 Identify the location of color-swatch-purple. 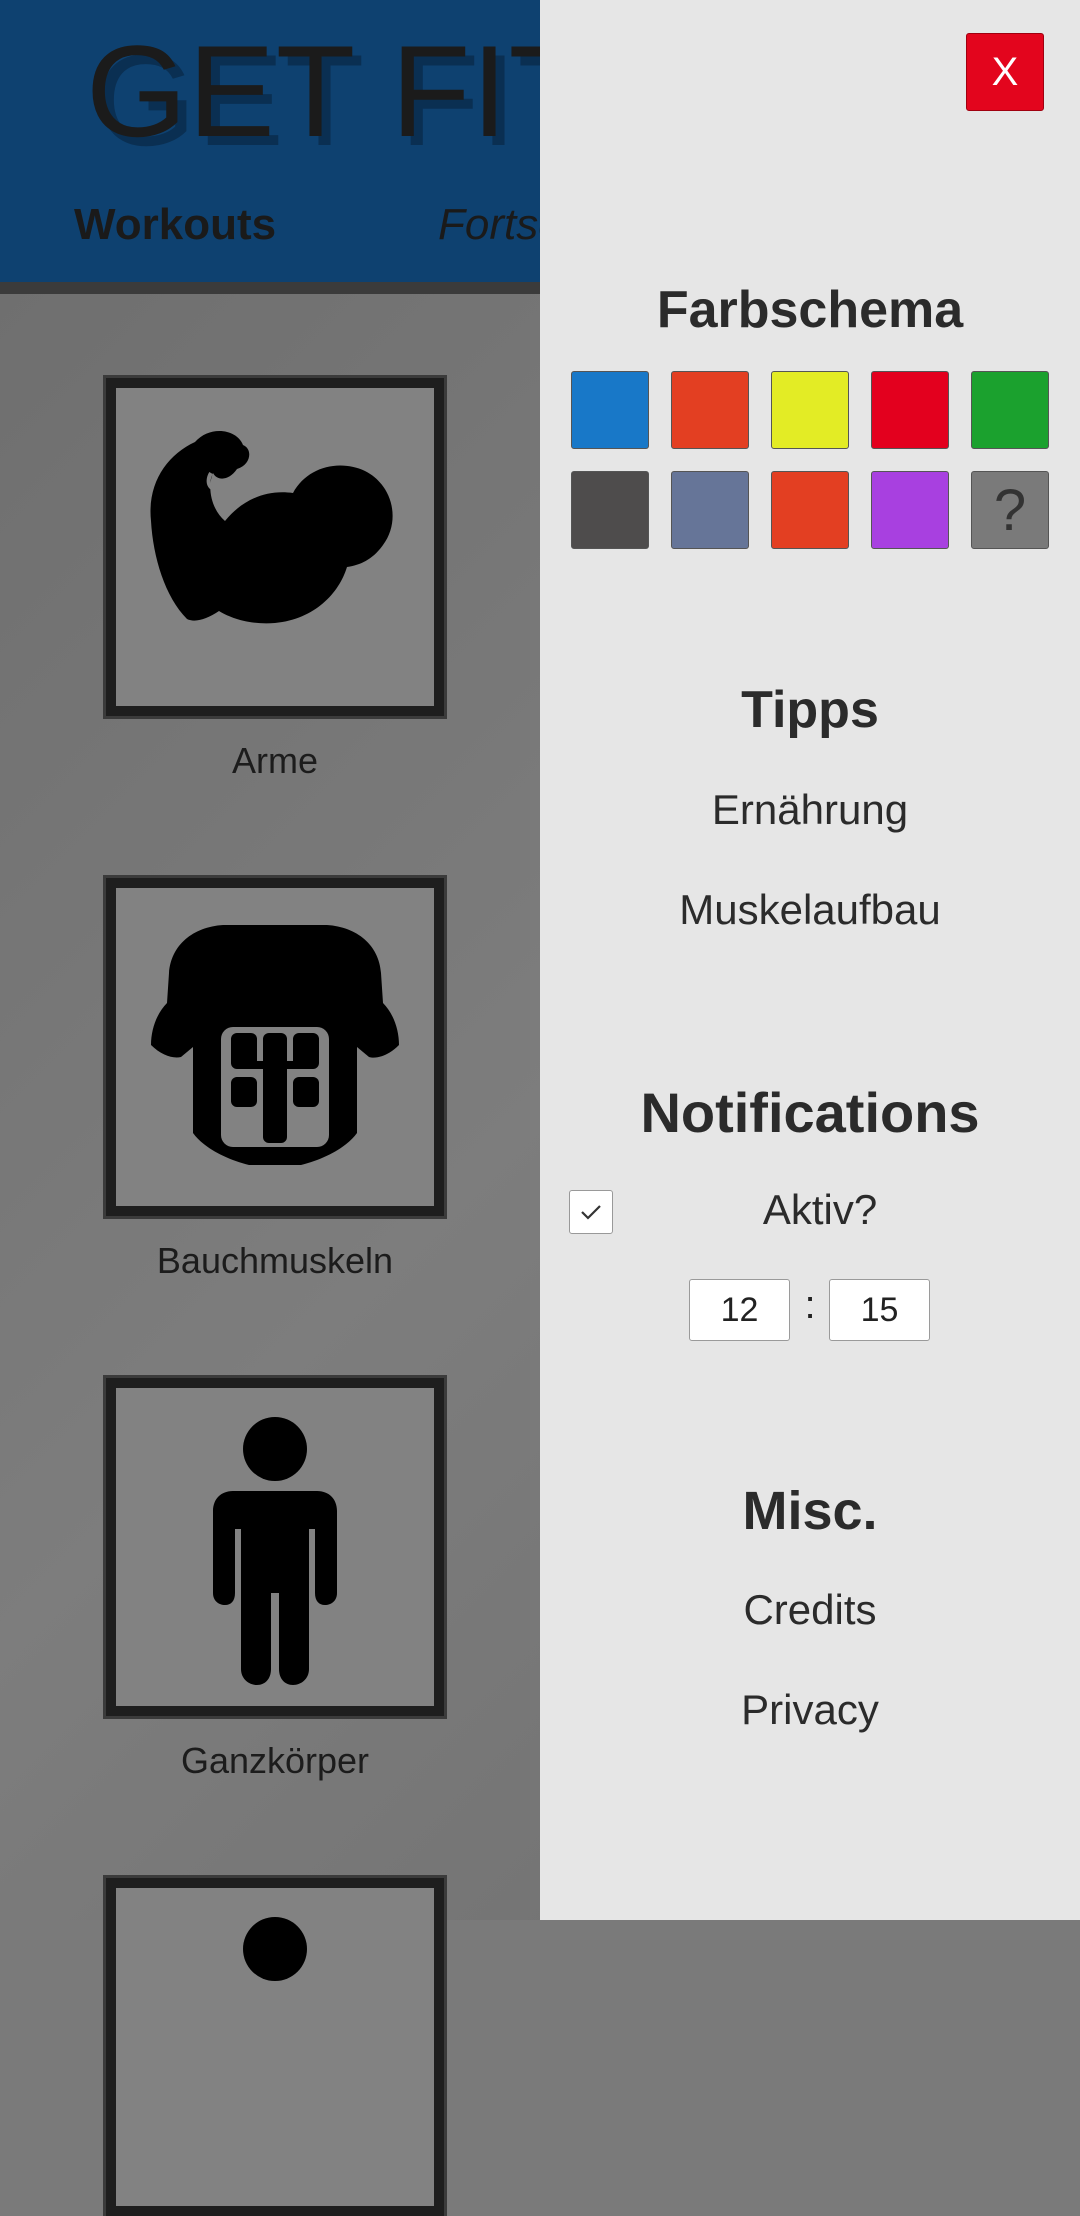
(910, 510).